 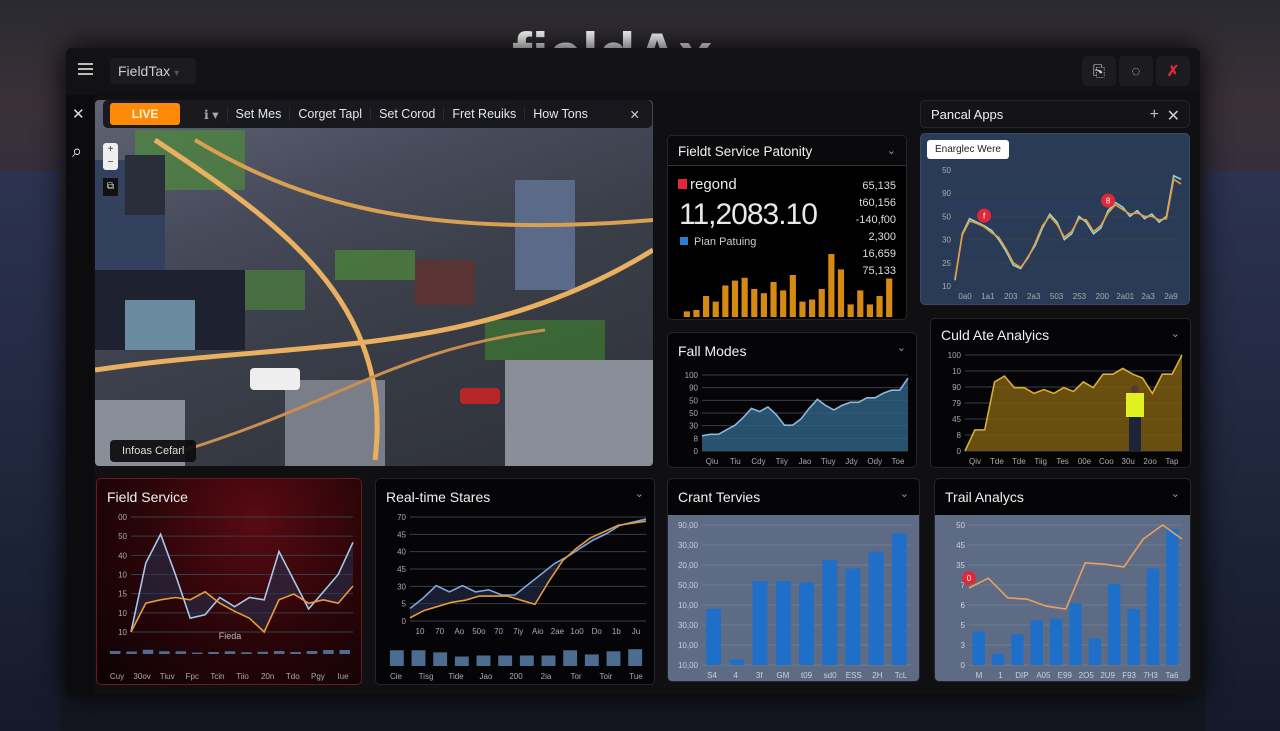 What do you see at coordinates (898, 461) in the screenshot?
I see `x-tick-label: Toe` at bounding box center [898, 461].